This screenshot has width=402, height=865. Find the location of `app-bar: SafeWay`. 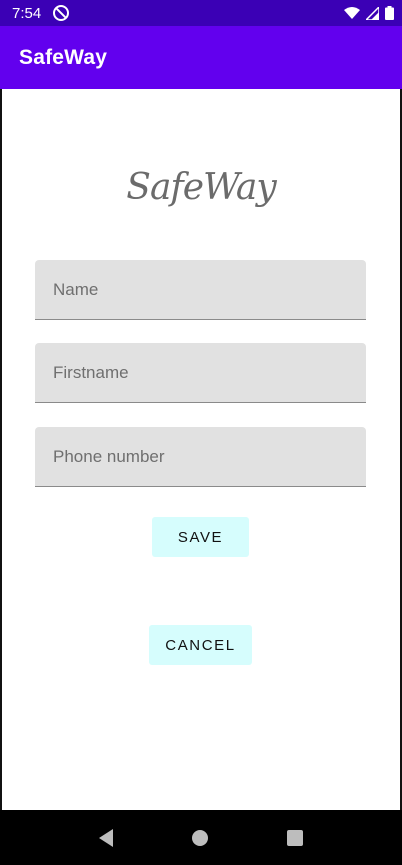

app-bar: SafeWay is located at coordinates (201, 57).